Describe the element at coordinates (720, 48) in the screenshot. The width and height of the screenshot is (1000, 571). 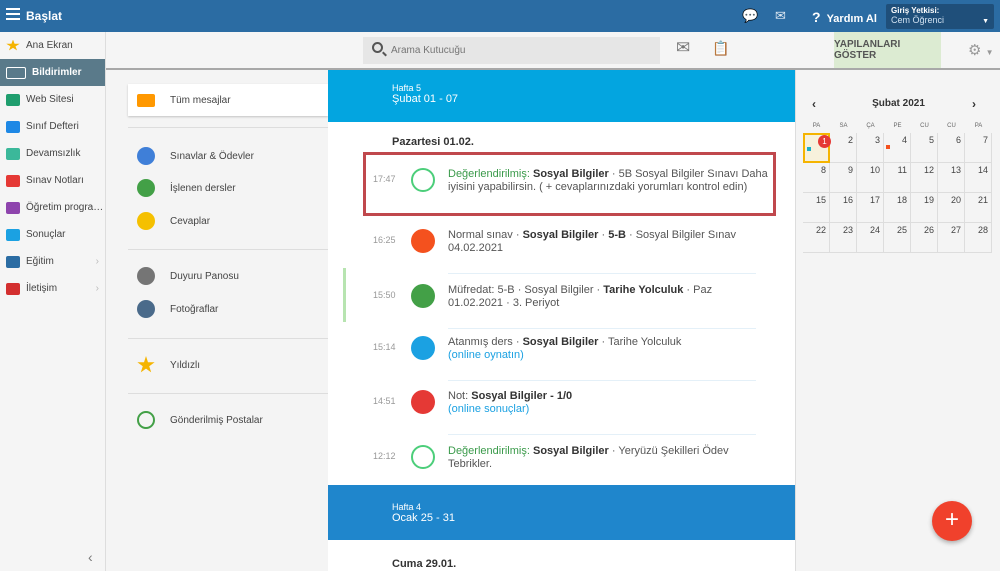
I see `clipboard-icon: 📋` at that location.